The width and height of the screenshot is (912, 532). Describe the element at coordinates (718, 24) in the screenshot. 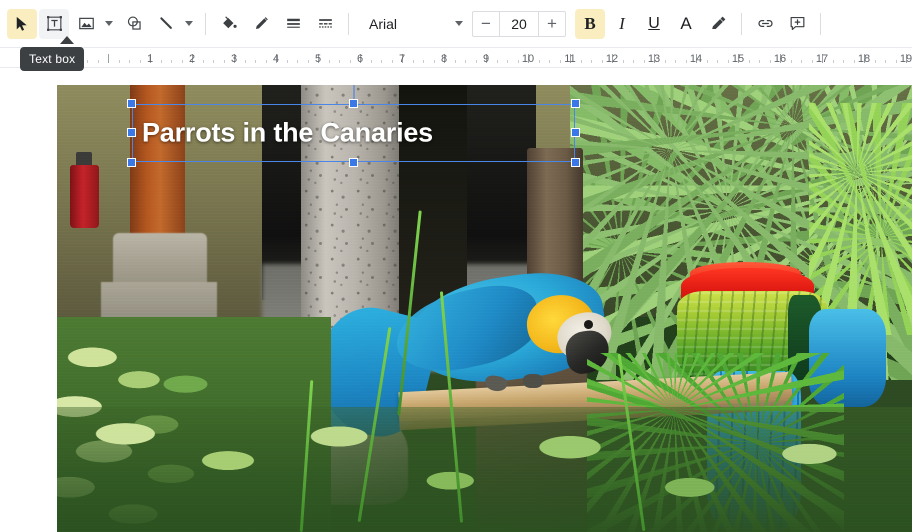

I see `highlight-color-button` at that location.